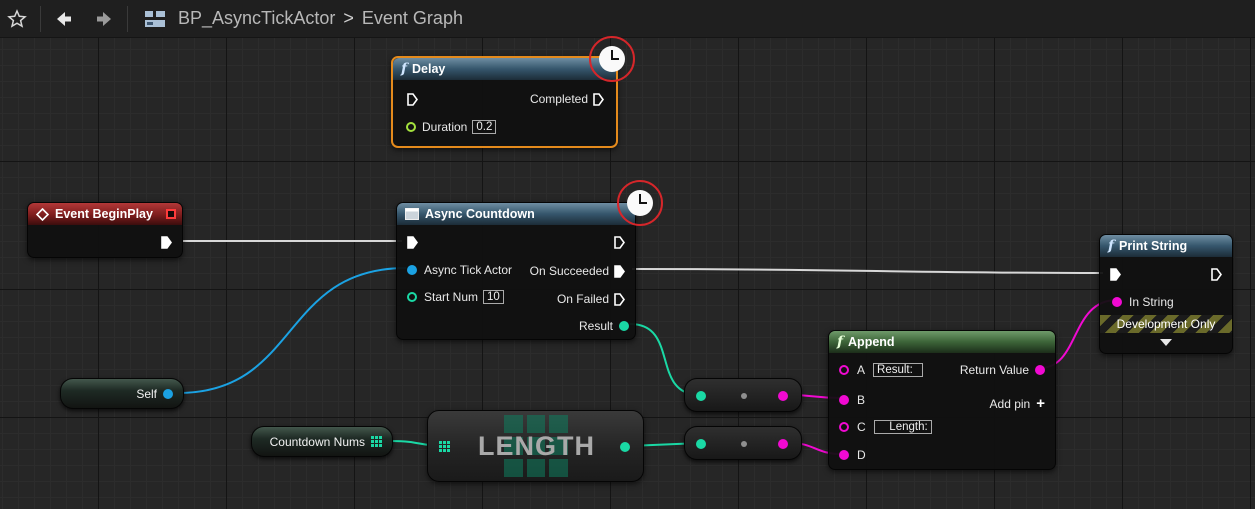 This screenshot has height=509, width=1255. I want to click on toolbar: BP_AsyncTickActor > Event Graph, so click(627, 19).